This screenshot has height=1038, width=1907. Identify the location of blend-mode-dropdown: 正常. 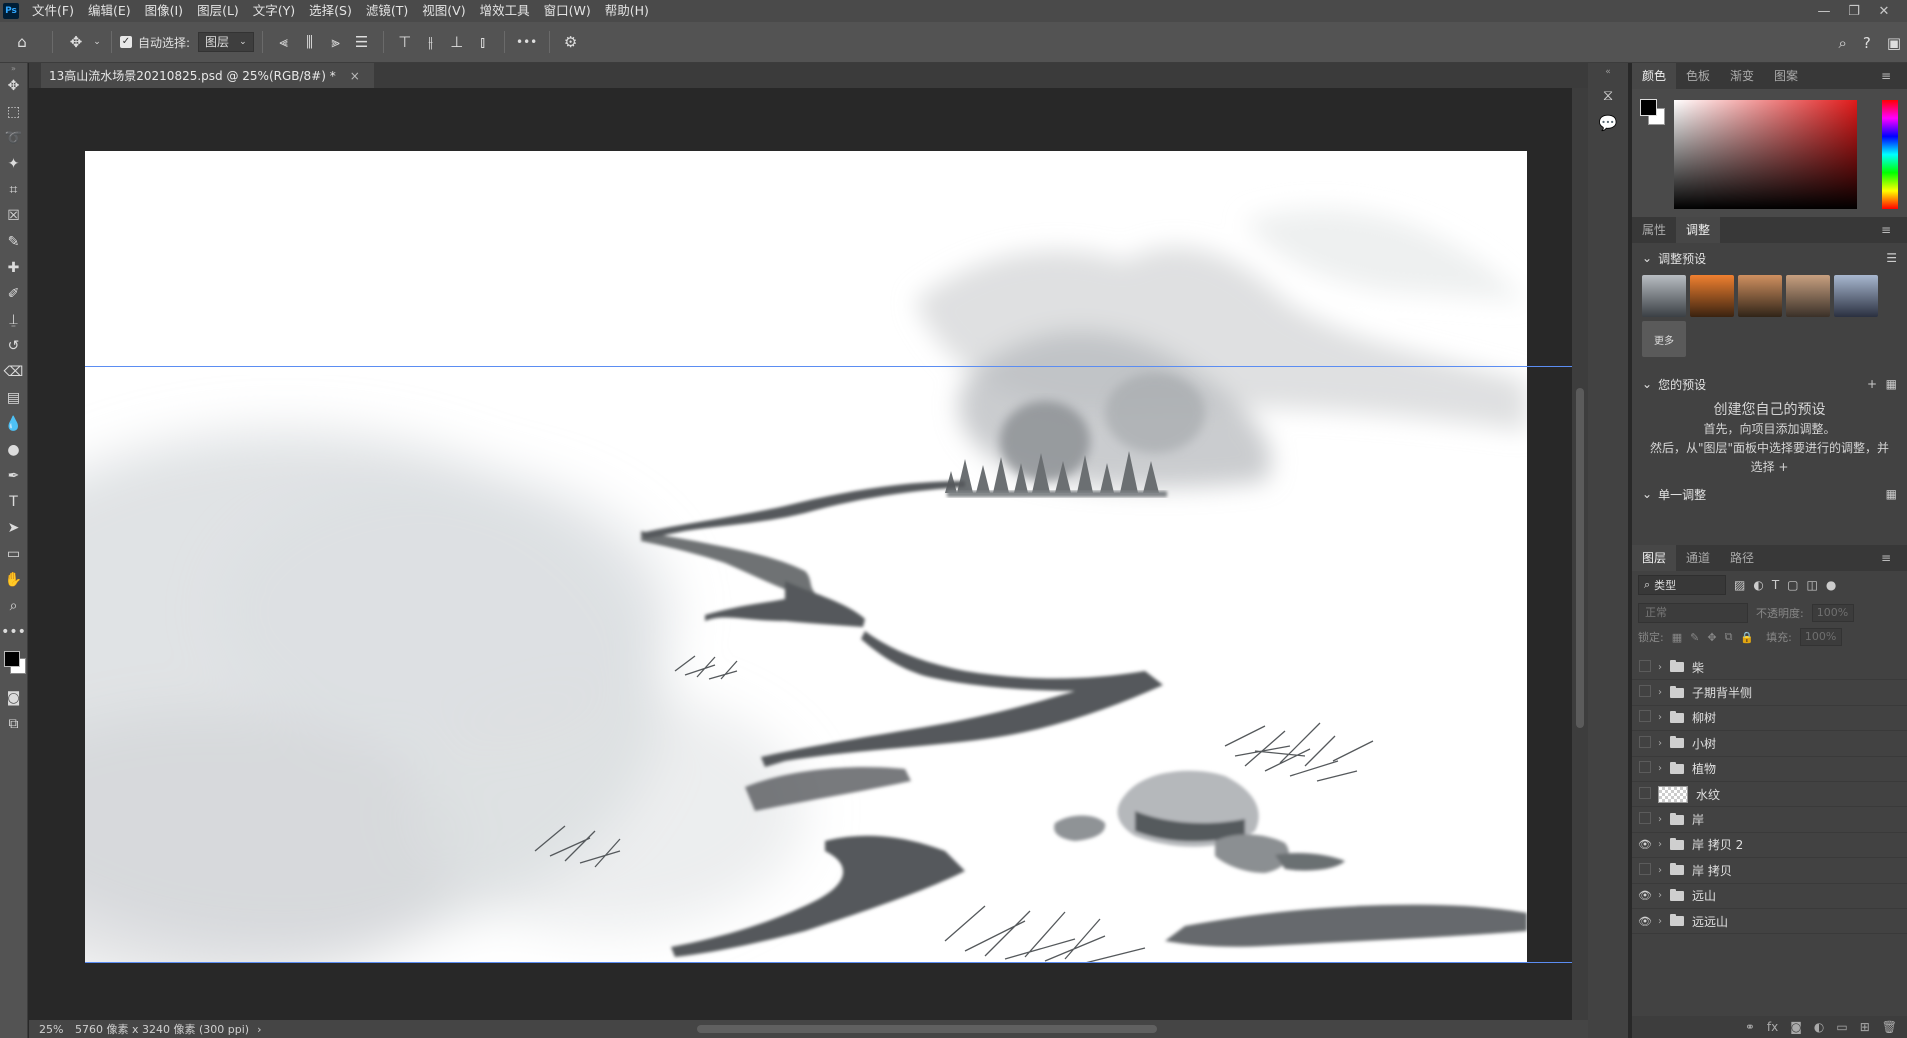
(1693, 613).